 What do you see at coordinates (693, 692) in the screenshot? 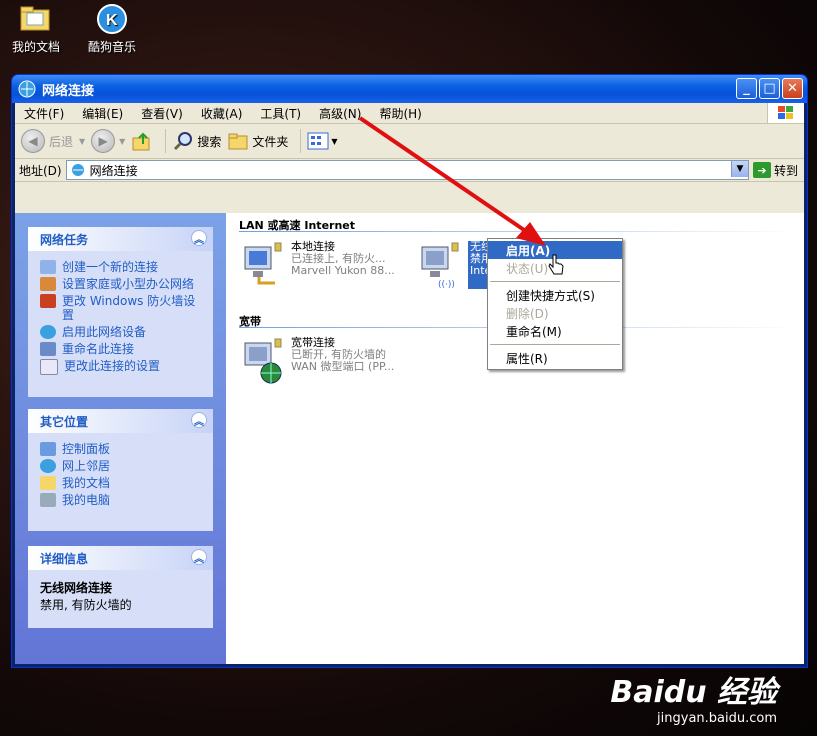
I see `watermark-brand: Baidu 经验` at bounding box center [693, 692].